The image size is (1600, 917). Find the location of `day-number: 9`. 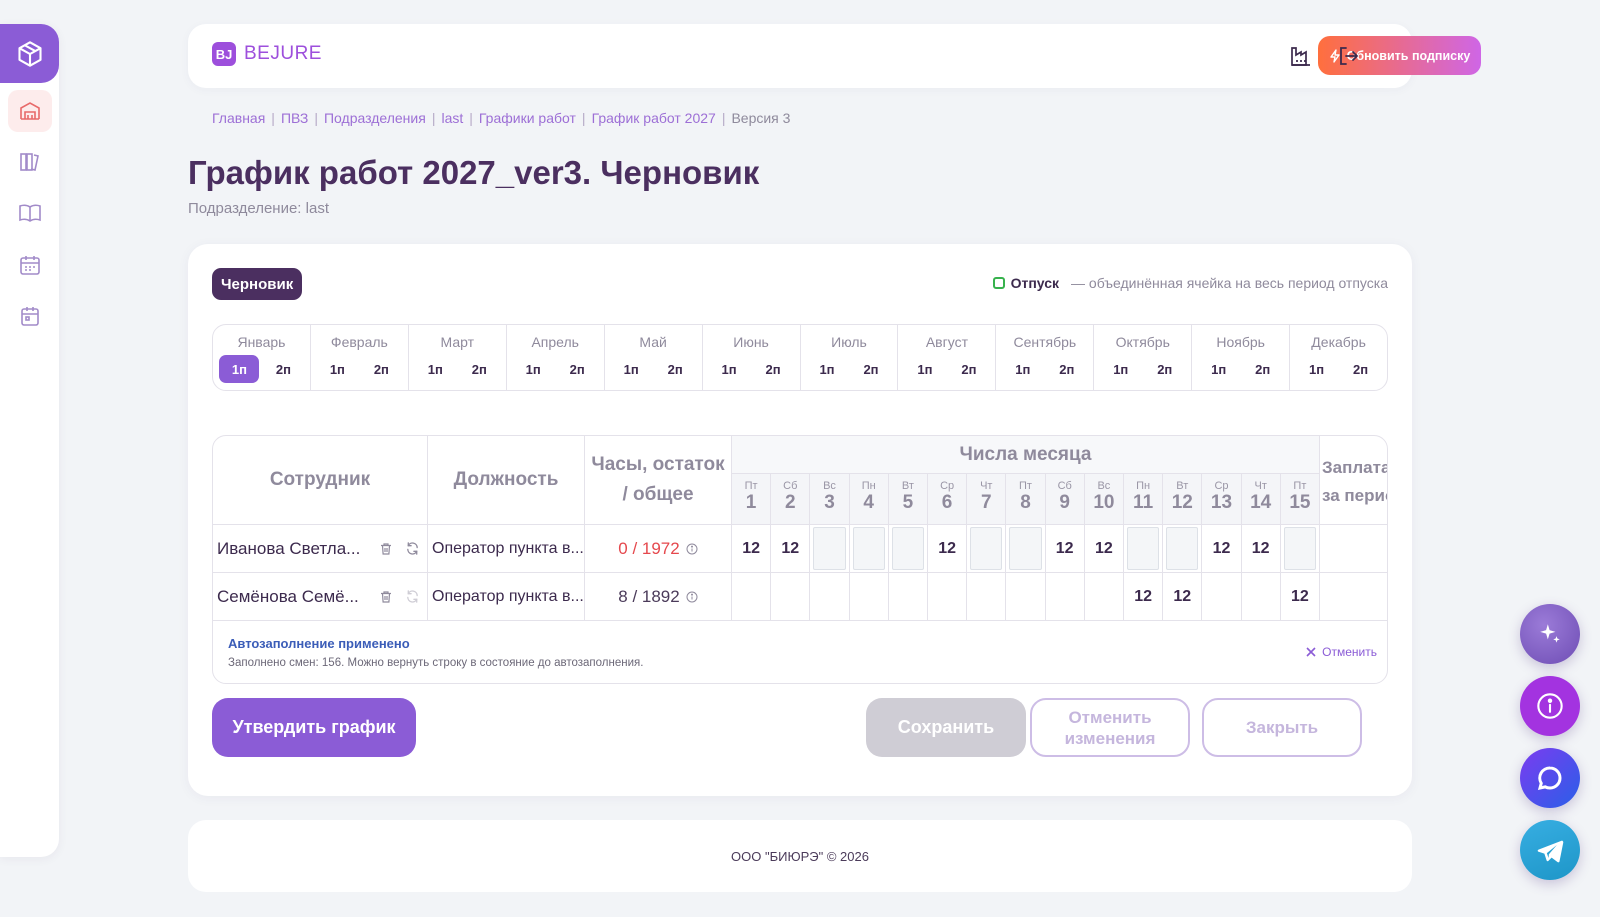

day-number: 9 is located at coordinates (1064, 502).